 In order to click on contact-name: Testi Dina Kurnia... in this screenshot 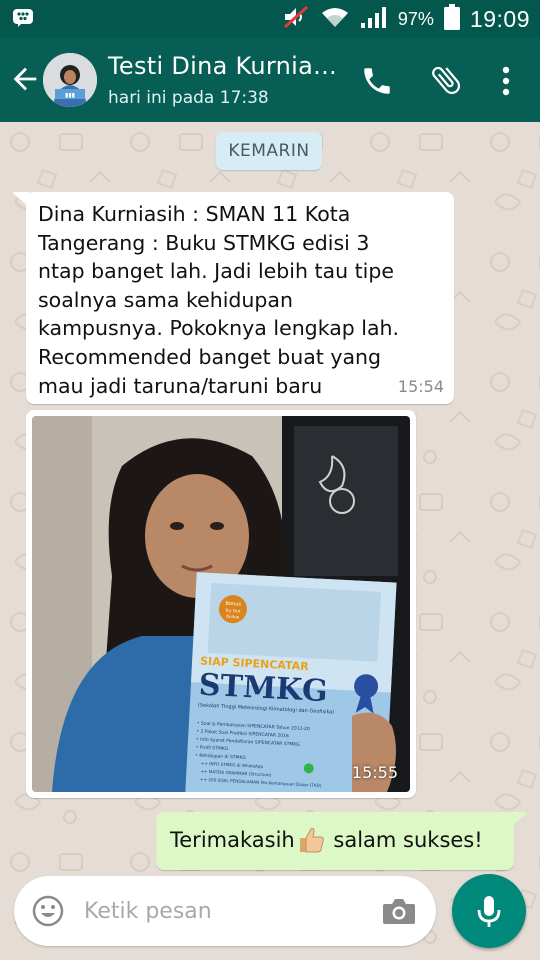, I will do `click(222, 66)`.